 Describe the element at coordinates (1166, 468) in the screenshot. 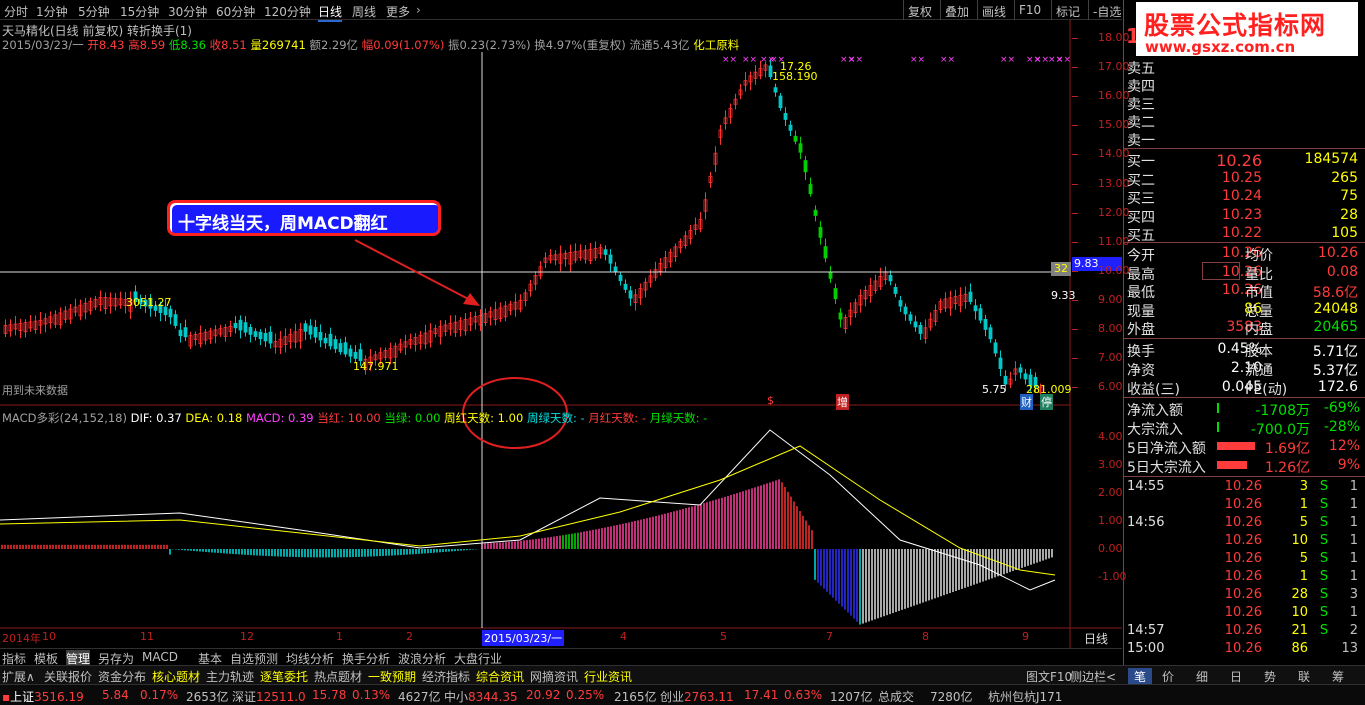

I see `flow-label: 5日大宗流入` at that location.